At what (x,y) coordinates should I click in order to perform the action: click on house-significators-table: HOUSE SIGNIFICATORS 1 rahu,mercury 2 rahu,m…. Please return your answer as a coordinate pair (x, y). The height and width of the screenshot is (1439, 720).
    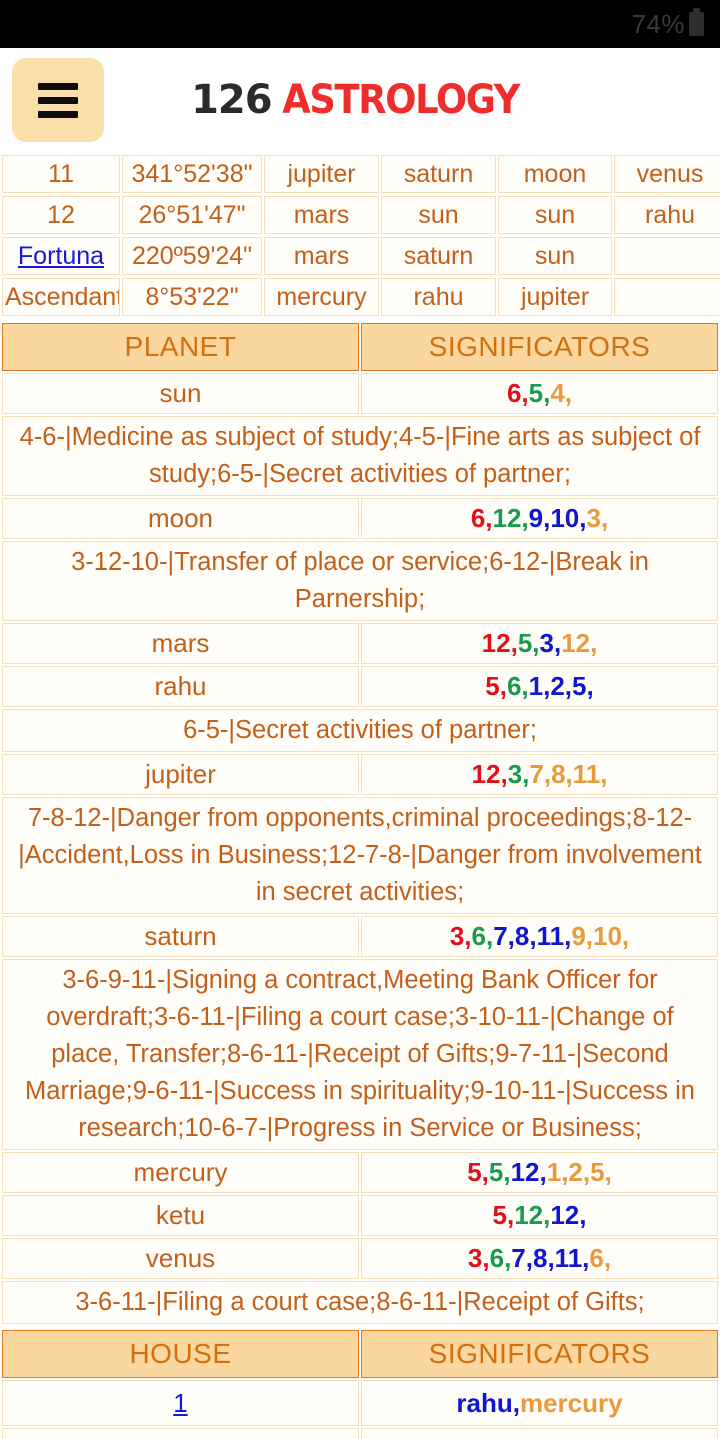
    Looking at the image, I should click on (360, 1383).